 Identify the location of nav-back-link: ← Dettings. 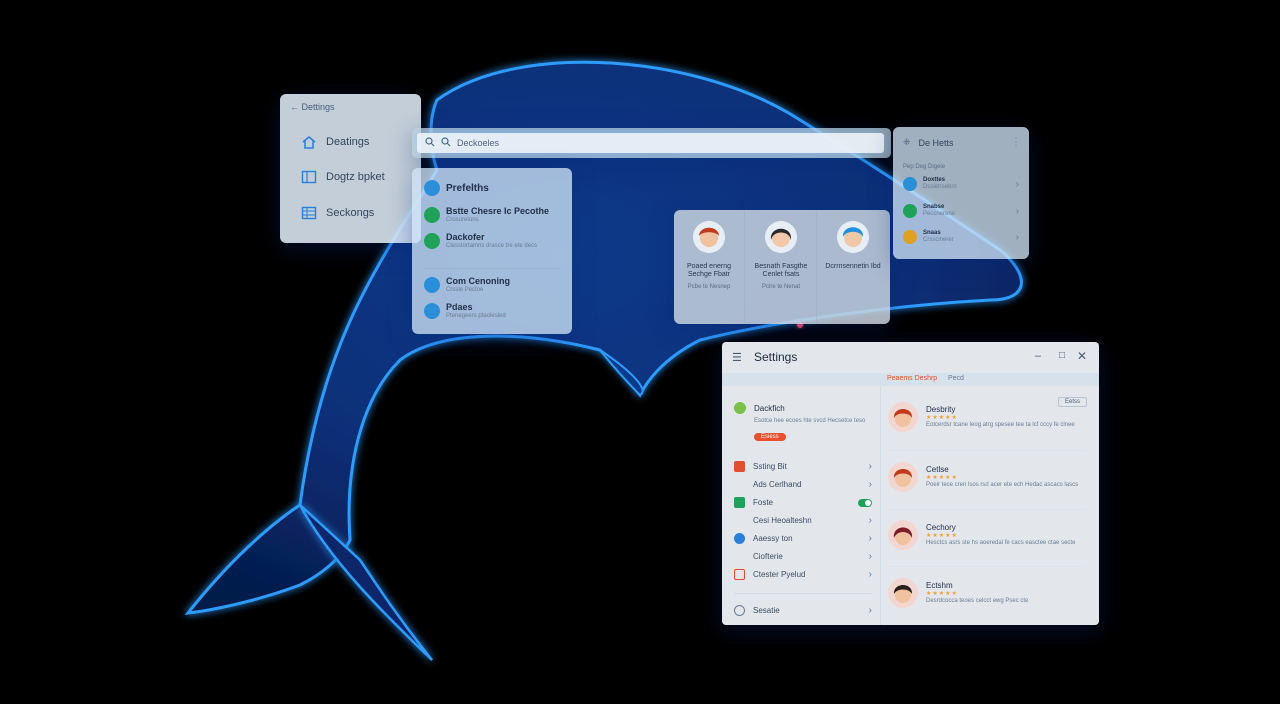
(312, 107).